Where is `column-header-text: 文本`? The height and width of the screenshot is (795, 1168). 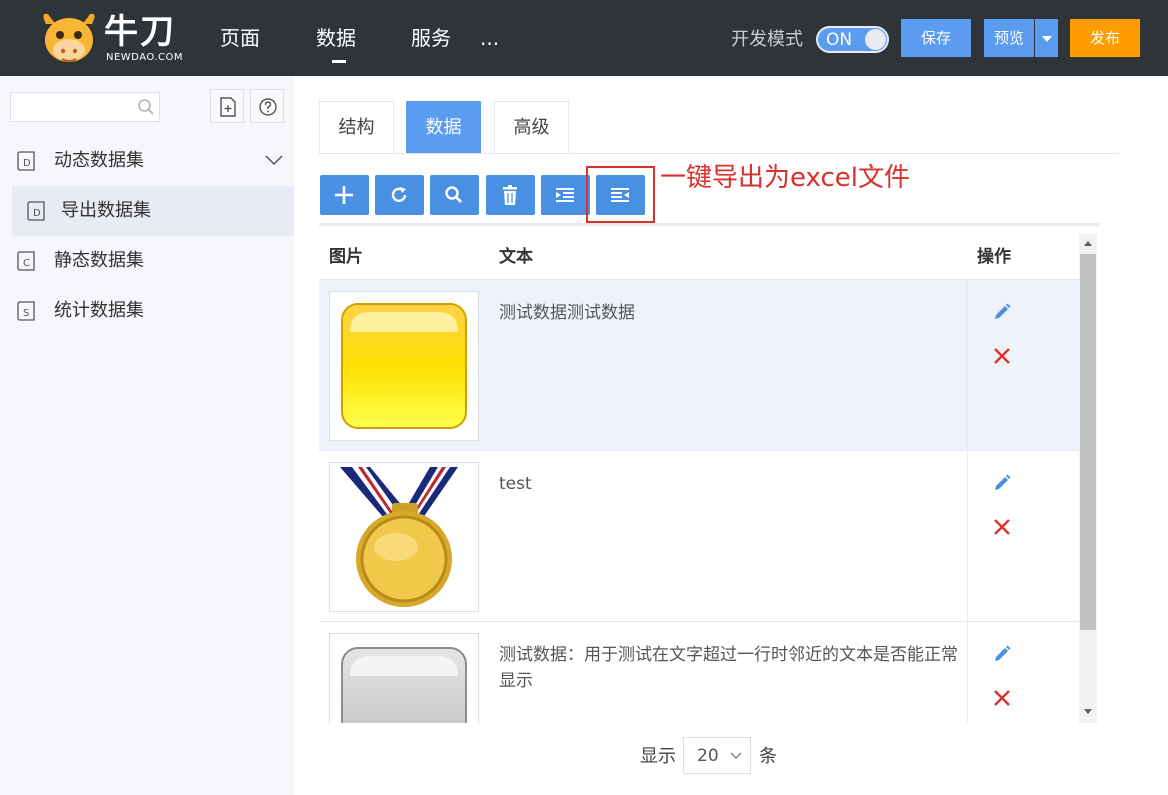 column-header-text: 文本 is located at coordinates (516, 257).